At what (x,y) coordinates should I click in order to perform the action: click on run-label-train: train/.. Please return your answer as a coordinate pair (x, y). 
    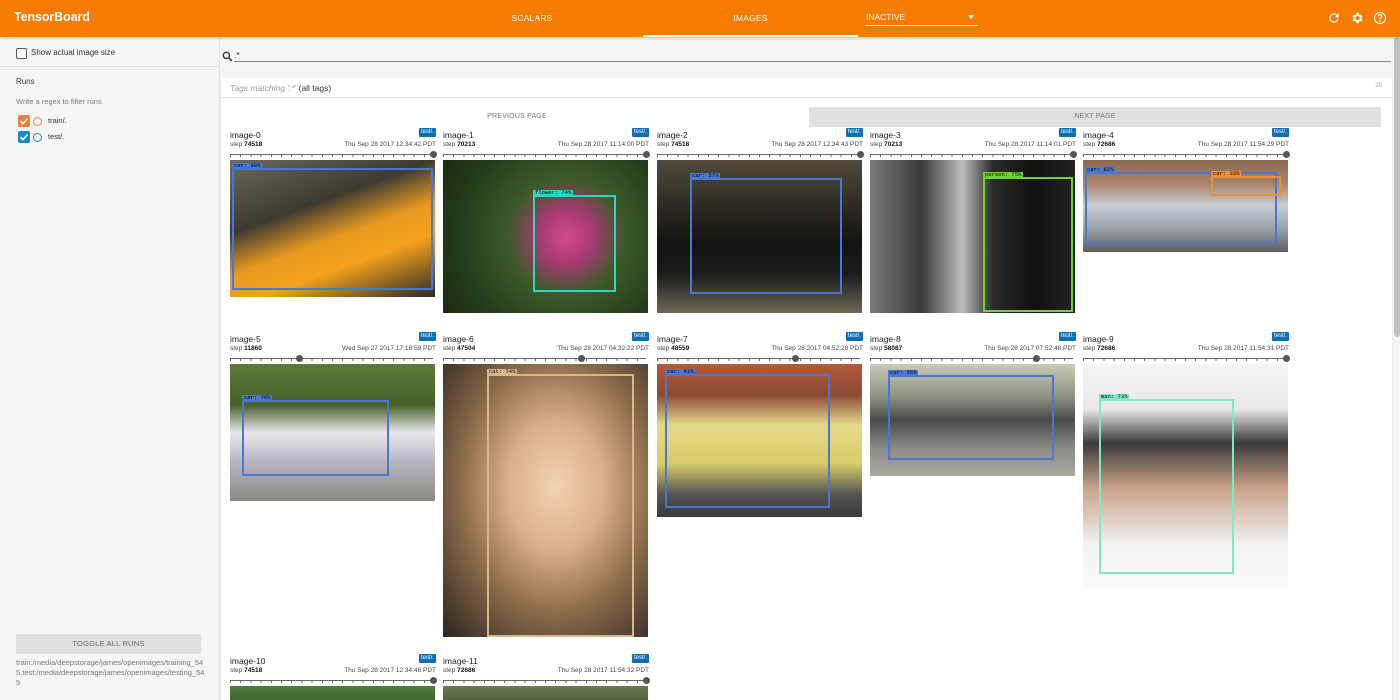
    Looking at the image, I should click on (57, 120).